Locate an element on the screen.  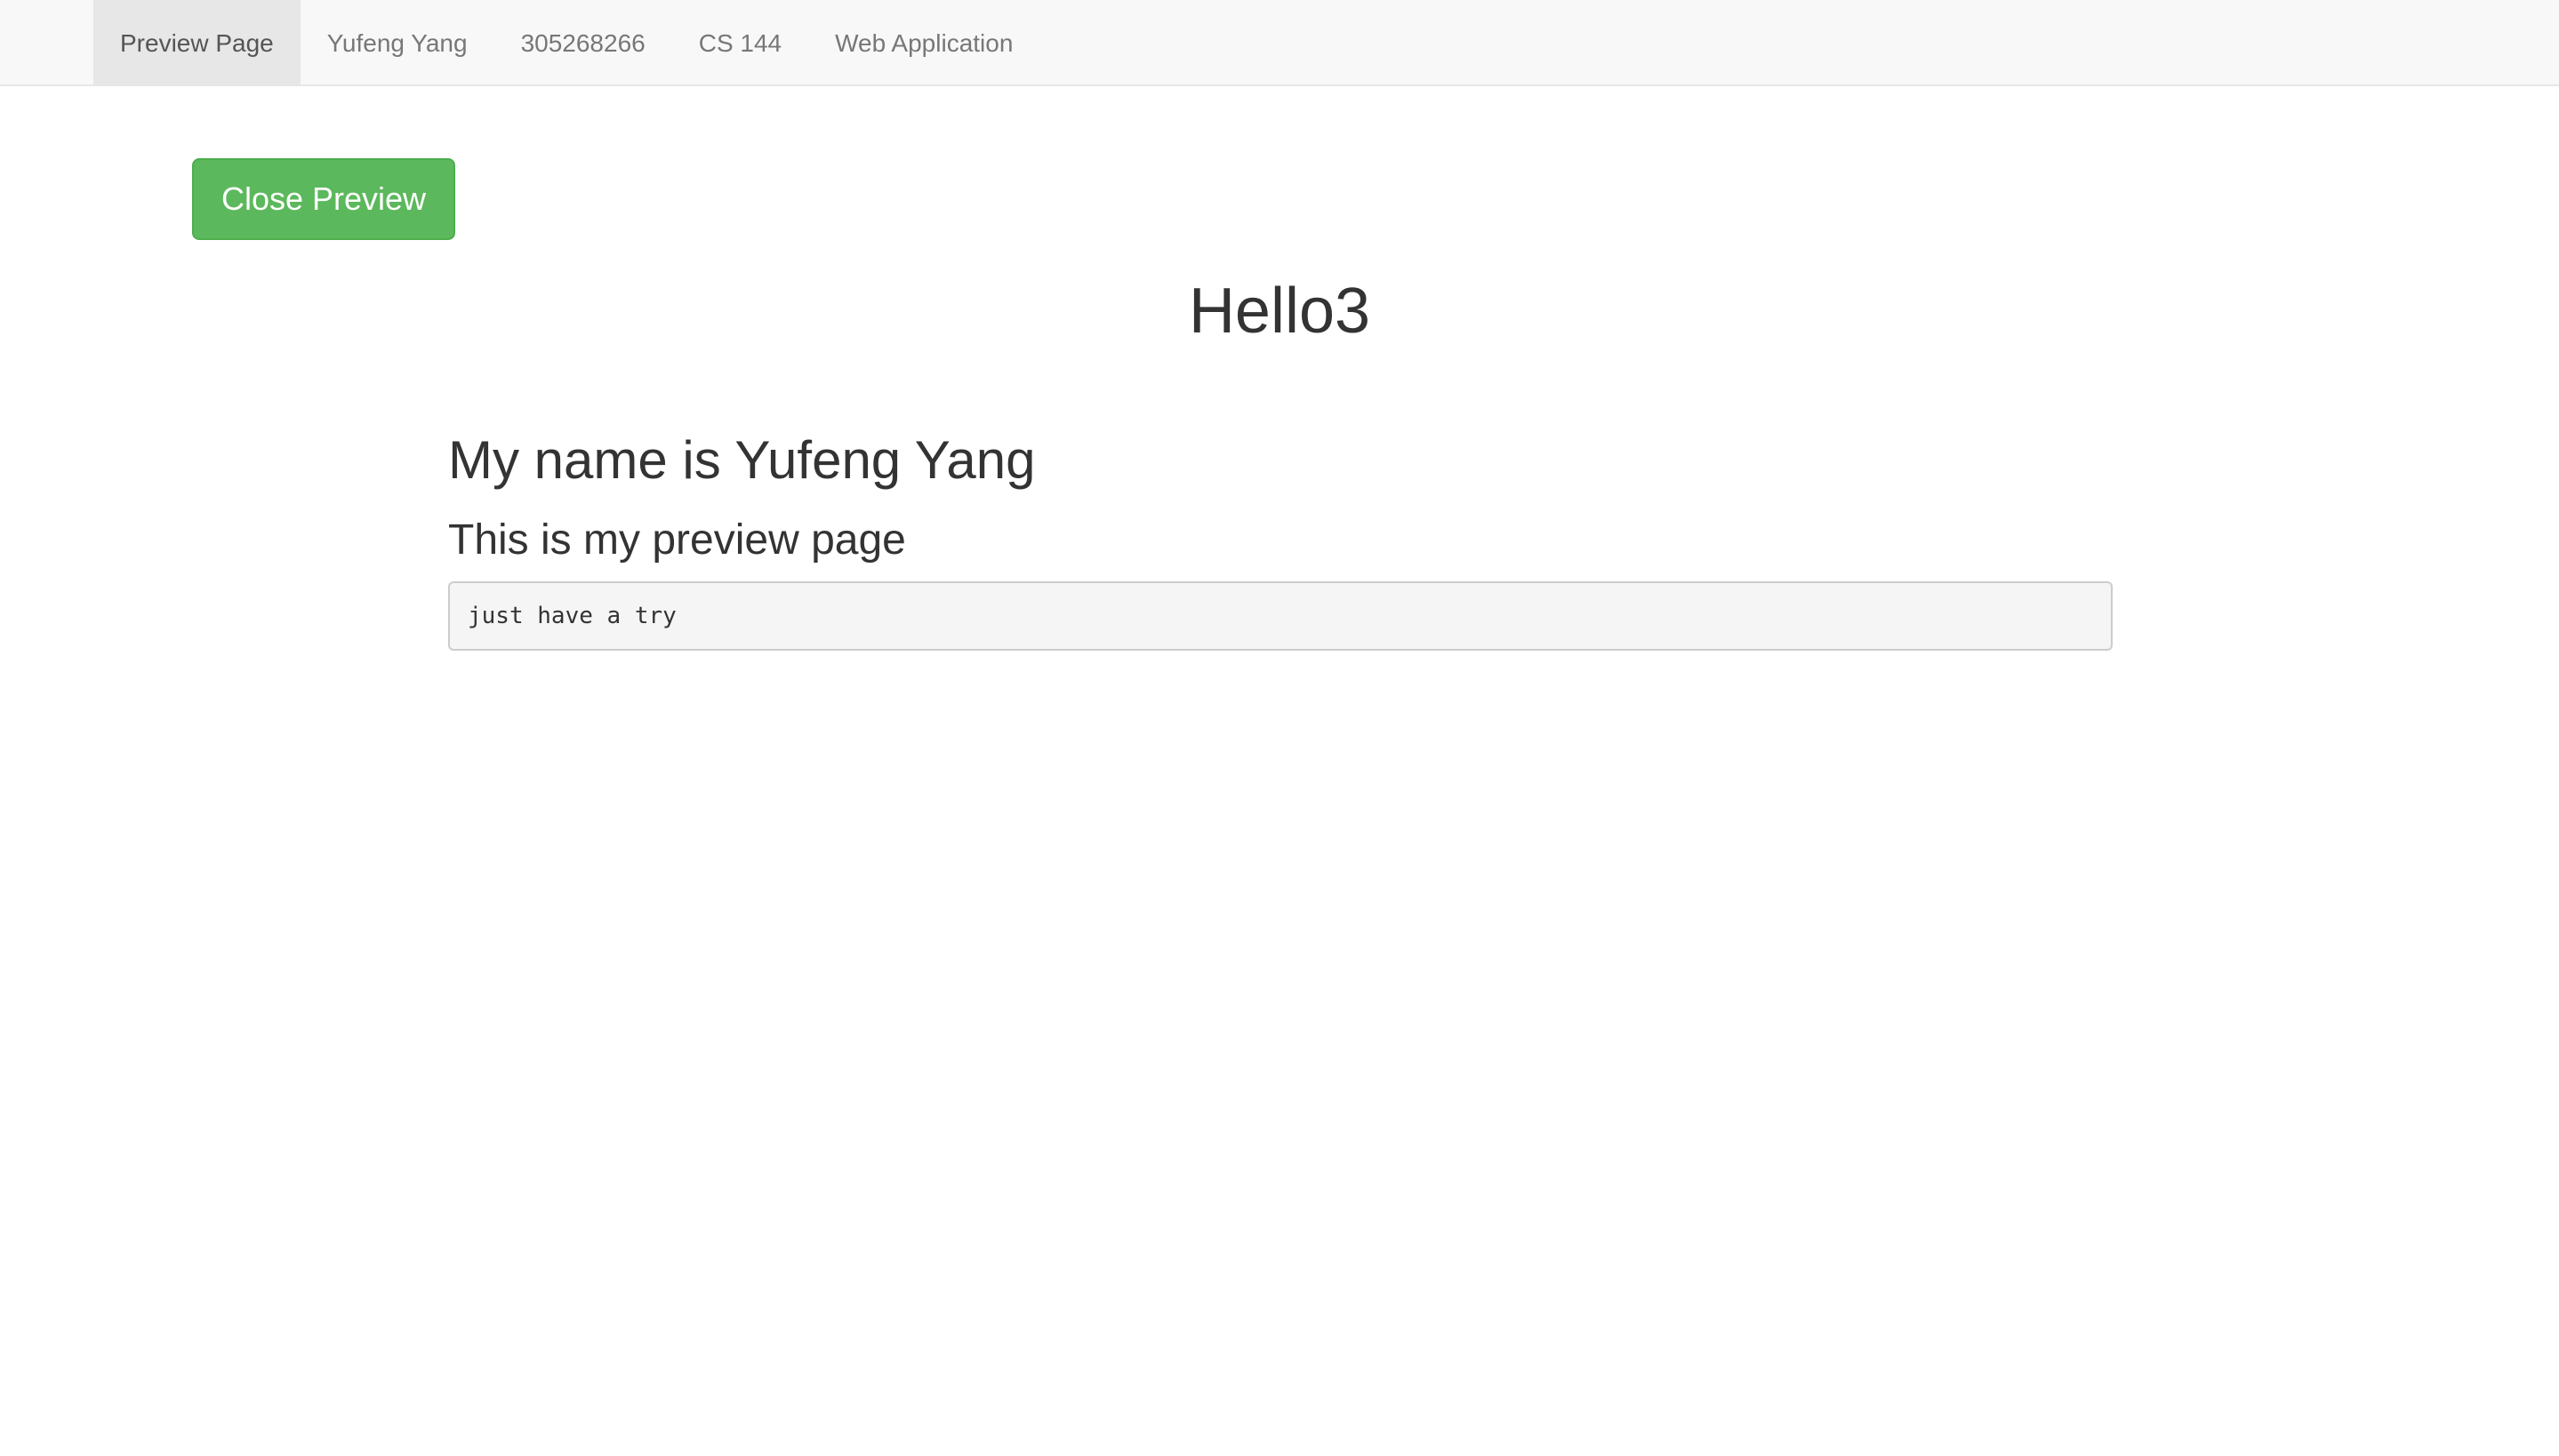
close-preview-button: Close Preview is located at coordinates (323, 199).